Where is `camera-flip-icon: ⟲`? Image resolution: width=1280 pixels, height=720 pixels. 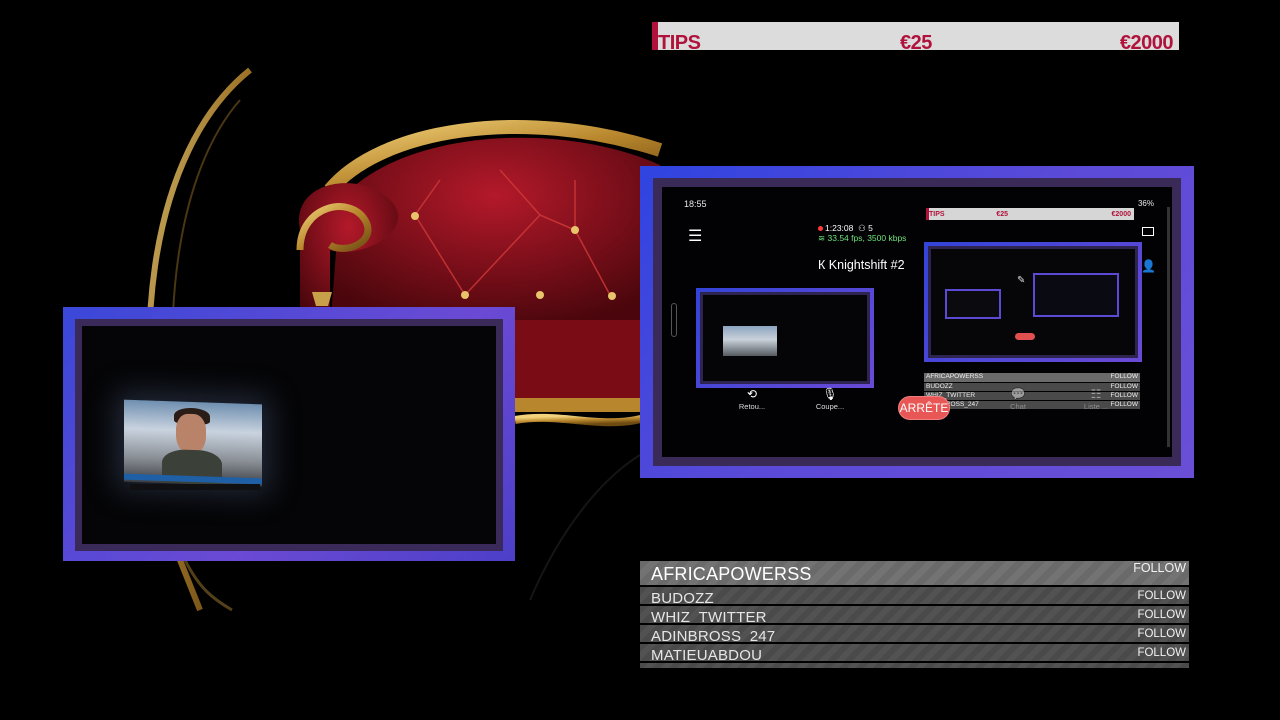
camera-flip-icon: ⟲ is located at coordinates (752, 394).